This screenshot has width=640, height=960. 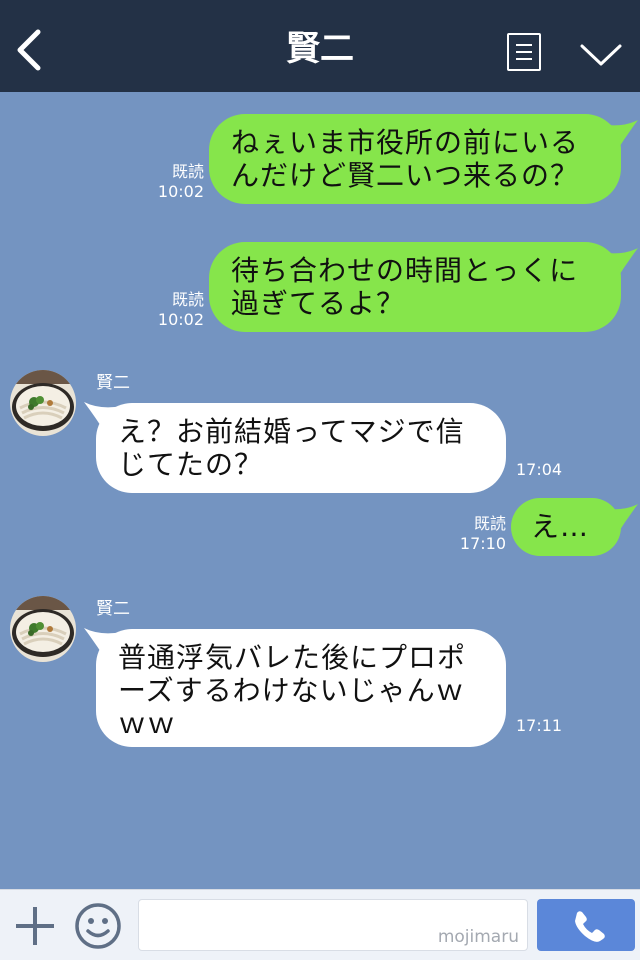 What do you see at coordinates (539, 725) in the screenshot?
I see `message-time: 17:11` at bounding box center [539, 725].